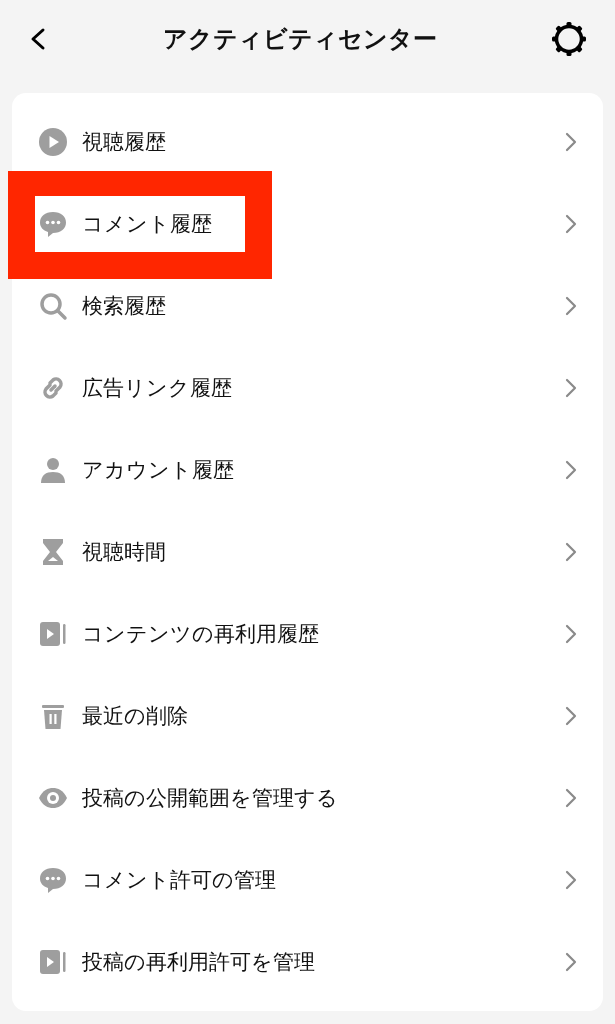 Image resolution: width=615 pixels, height=1024 pixels. Describe the element at coordinates (135, 716) in the screenshot. I see `menu-item-label: 最近の削除` at that location.